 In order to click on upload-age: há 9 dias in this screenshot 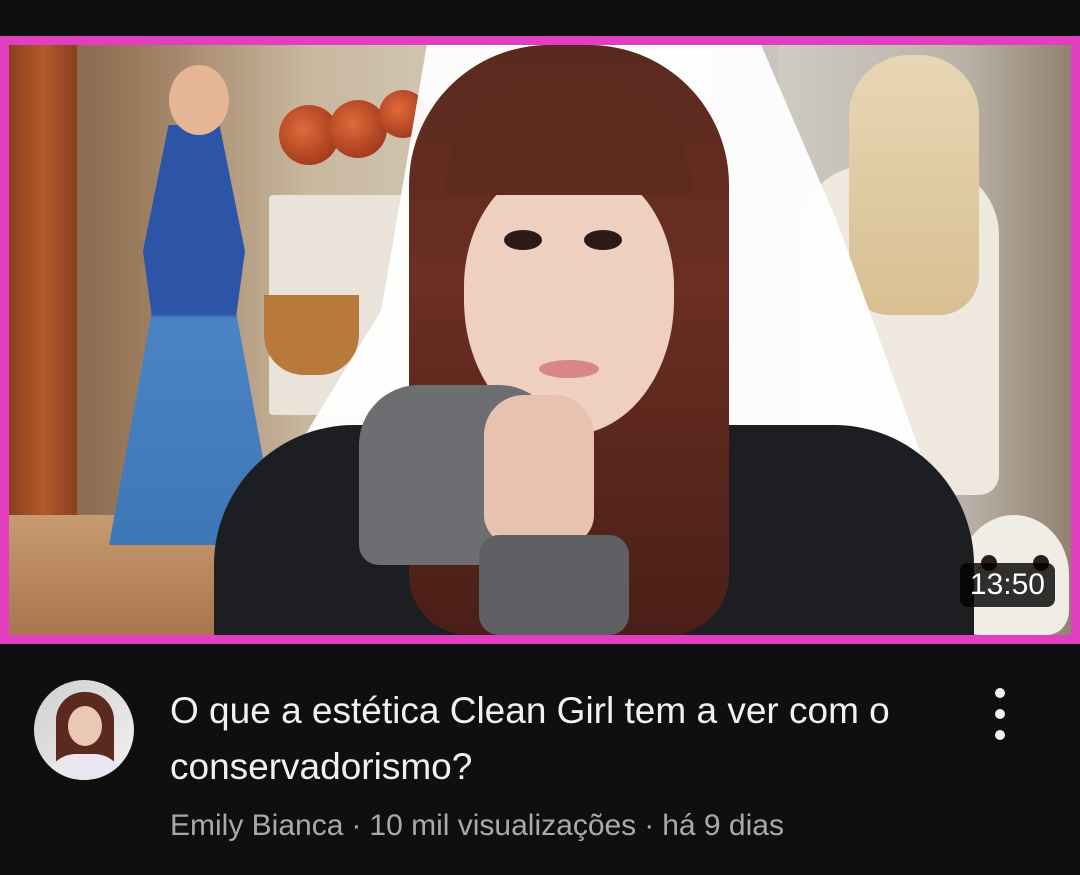, I will do `click(723, 825)`.